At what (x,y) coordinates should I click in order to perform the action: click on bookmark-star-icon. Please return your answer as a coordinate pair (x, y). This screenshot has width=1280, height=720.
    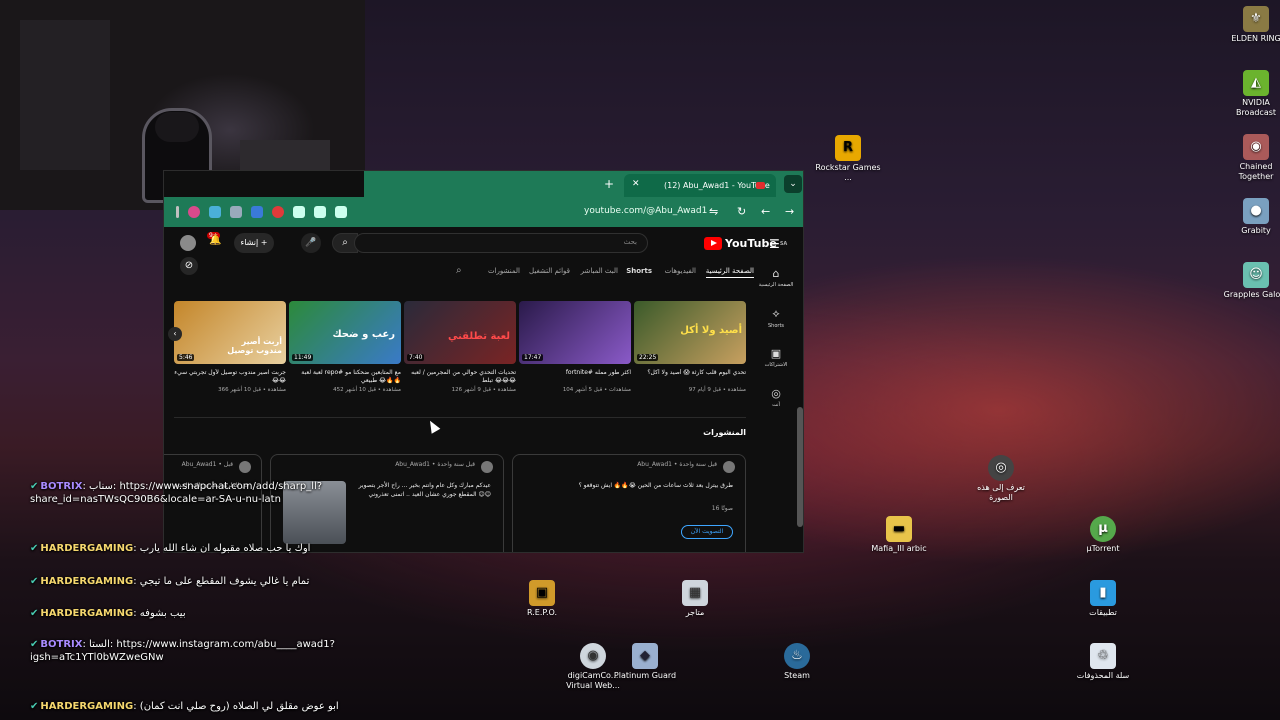
    Looking at the image, I should click on (299, 212).